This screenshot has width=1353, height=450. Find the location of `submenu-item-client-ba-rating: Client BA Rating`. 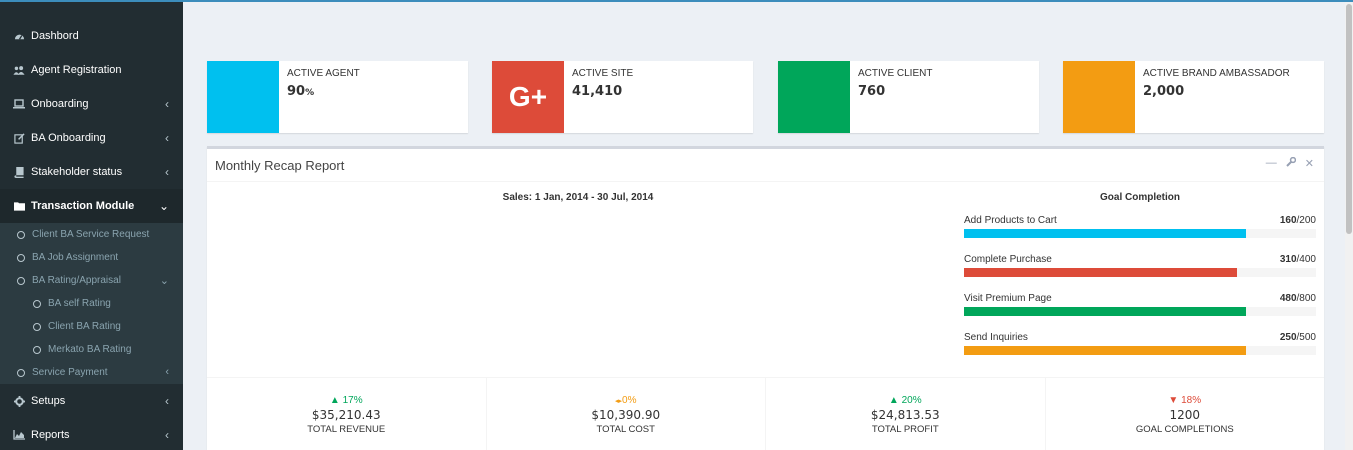

submenu-item-client-ba-rating: Client BA Rating is located at coordinates (91, 326).